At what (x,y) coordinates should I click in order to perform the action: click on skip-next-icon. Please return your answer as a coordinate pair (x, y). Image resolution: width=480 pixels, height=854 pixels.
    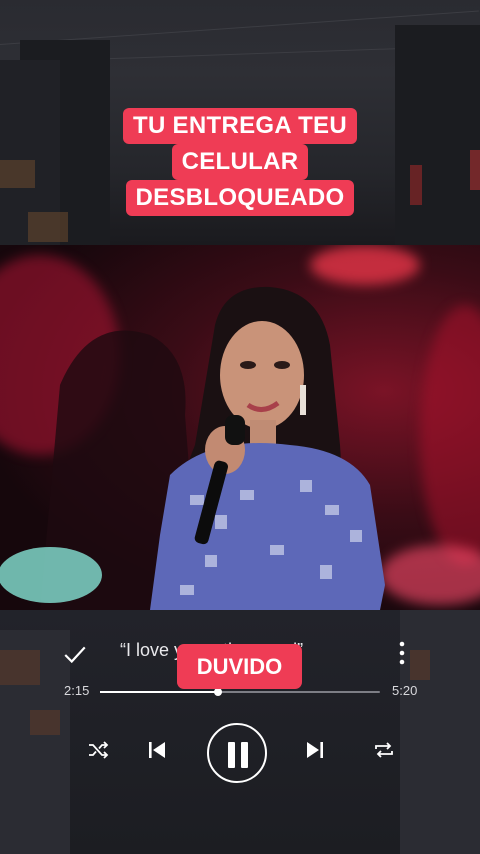
    Looking at the image, I should click on (315, 750).